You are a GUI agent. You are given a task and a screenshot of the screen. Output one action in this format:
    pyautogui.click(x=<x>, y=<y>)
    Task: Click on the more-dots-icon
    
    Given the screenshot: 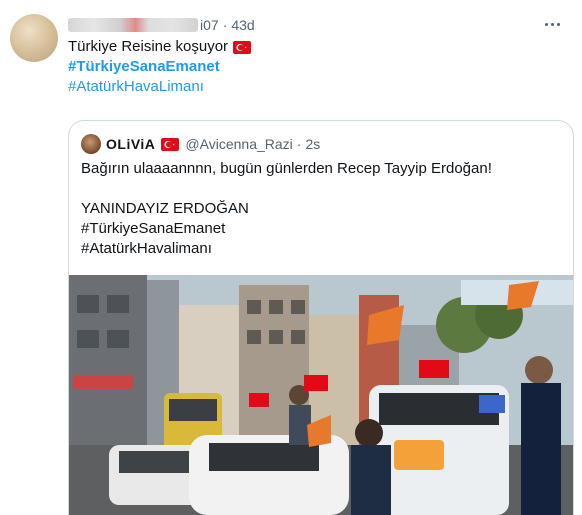 What is the action you would take?
    pyautogui.click(x=546, y=24)
    